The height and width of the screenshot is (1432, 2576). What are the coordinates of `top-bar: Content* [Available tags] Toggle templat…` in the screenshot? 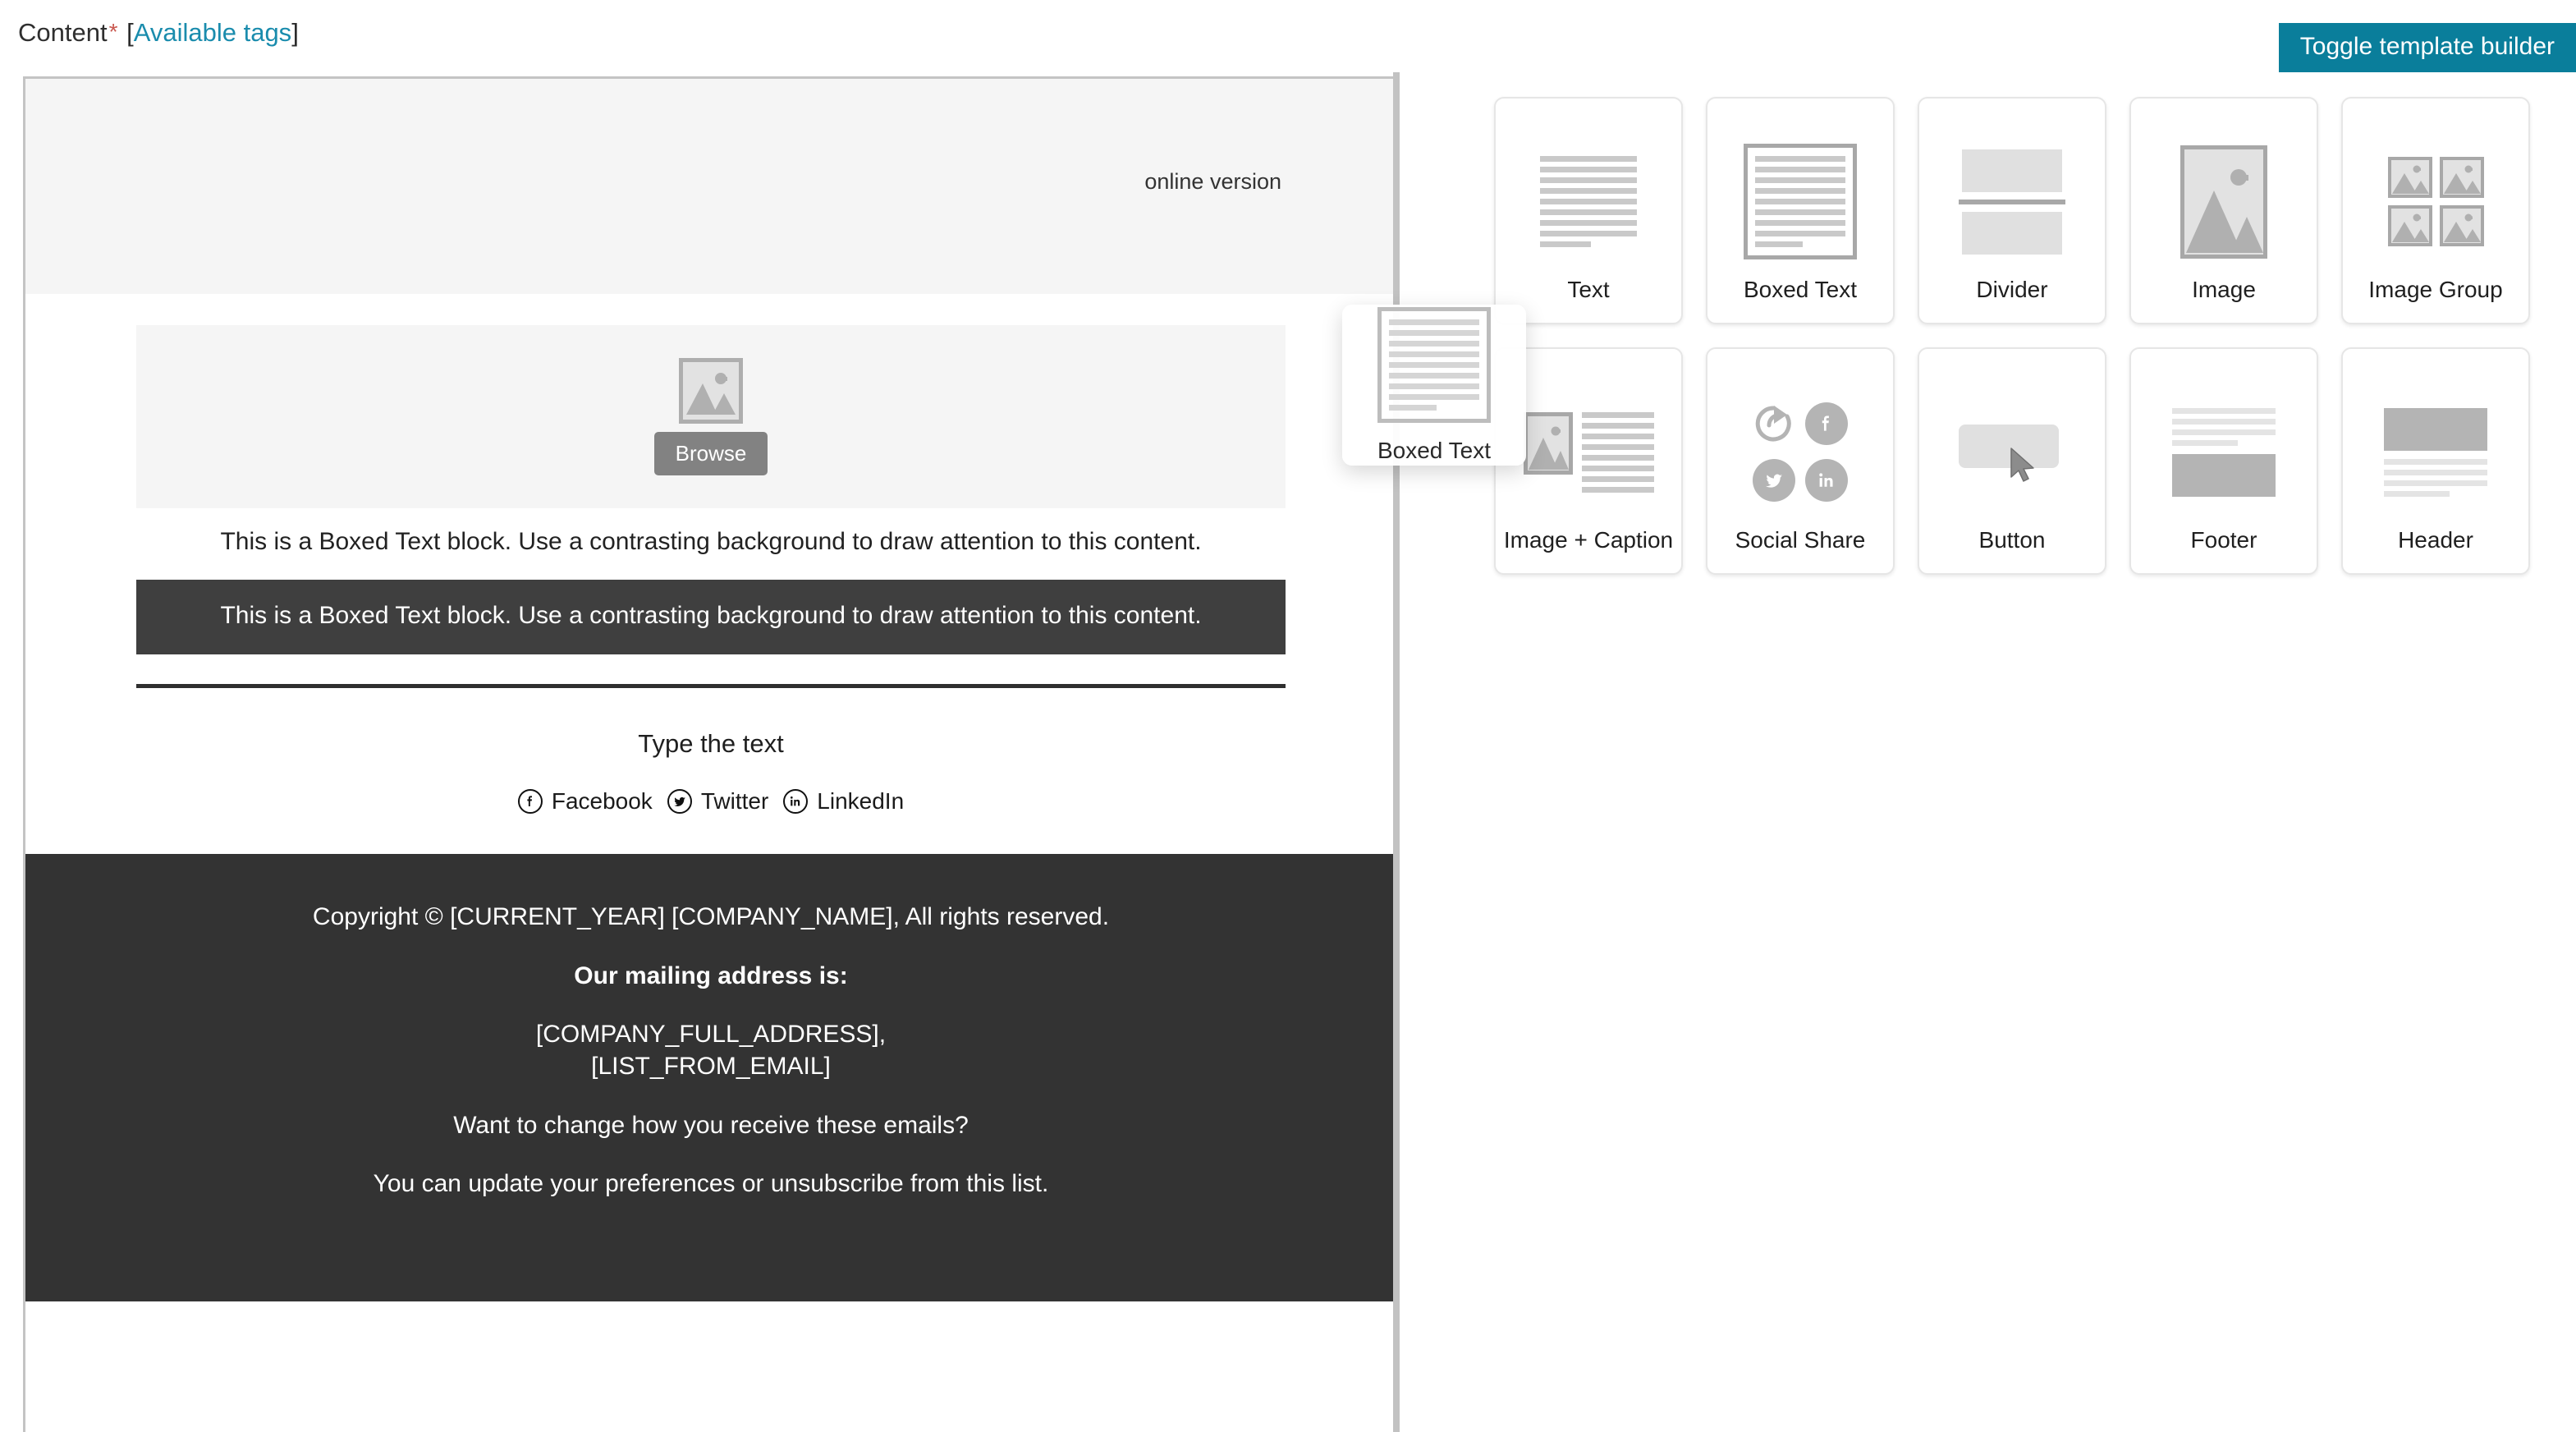 It's located at (1288, 36).